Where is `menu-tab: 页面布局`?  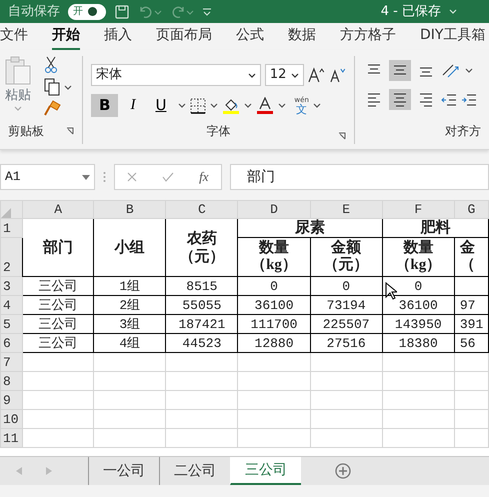 menu-tab: 页面布局 is located at coordinates (184, 37).